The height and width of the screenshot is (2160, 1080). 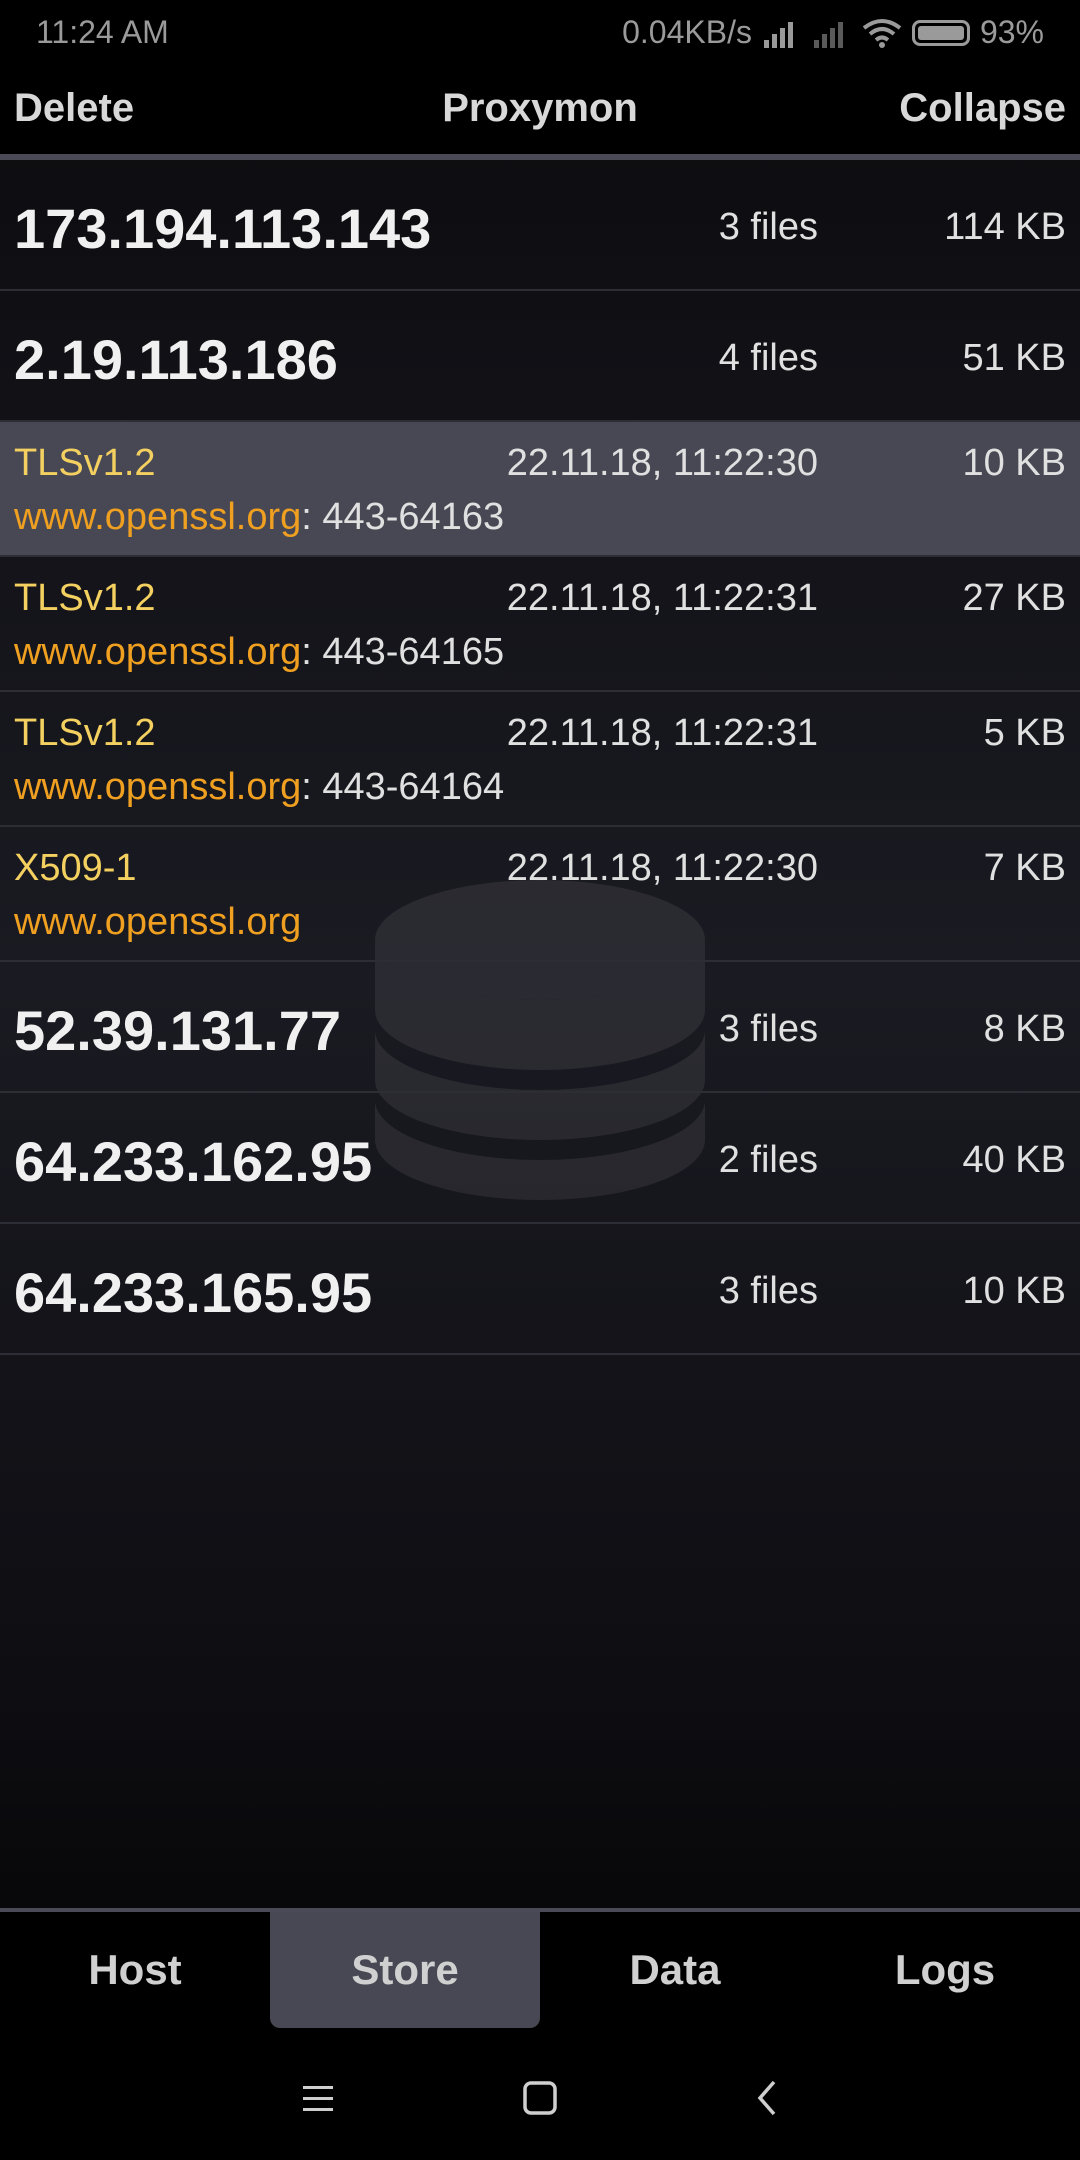 I want to click on status-bar: 11:24 AM 0.04KB/s 93%, so click(x=540, y=33).